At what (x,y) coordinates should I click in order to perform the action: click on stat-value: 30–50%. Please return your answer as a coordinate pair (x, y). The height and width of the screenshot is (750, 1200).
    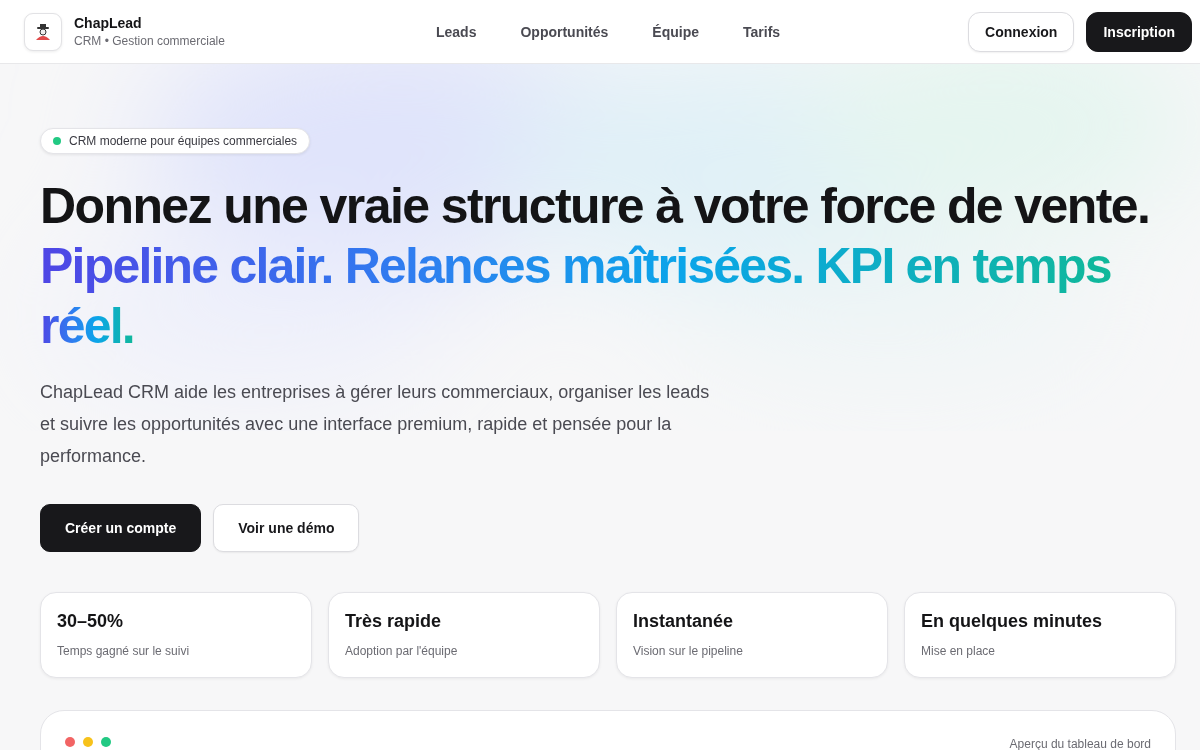
    Looking at the image, I should click on (91, 621).